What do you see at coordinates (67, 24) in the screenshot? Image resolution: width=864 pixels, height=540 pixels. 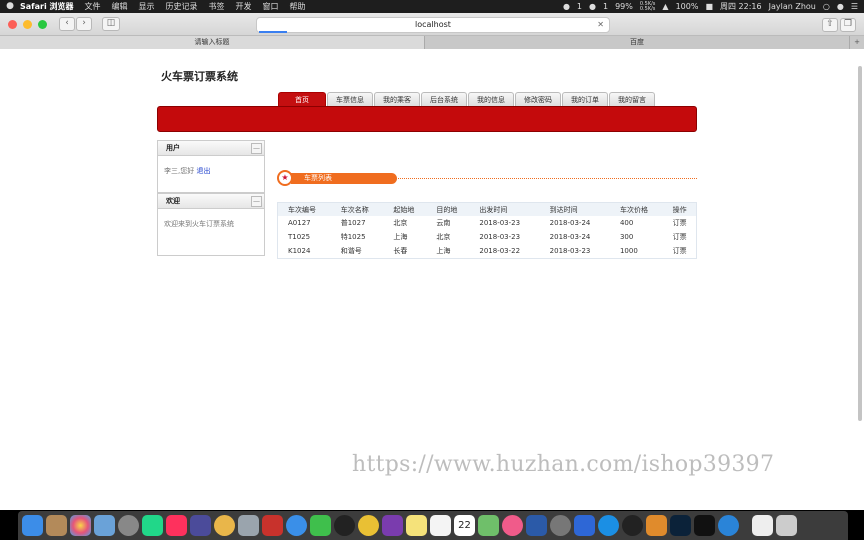 I see `back-button: ‹` at bounding box center [67, 24].